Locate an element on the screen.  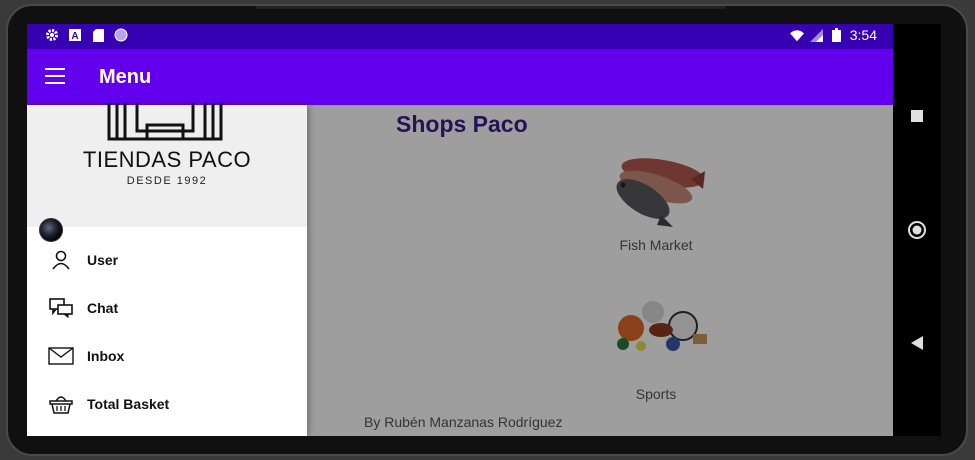
wifi-icon is located at coordinates (796, 35).